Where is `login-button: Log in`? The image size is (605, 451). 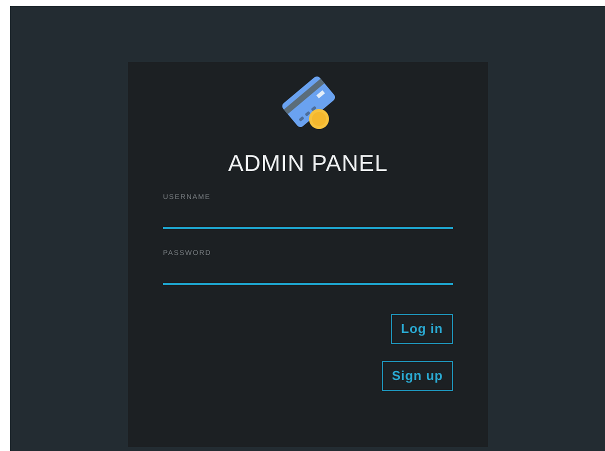
login-button: Log in is located at coordinates (422, 329).